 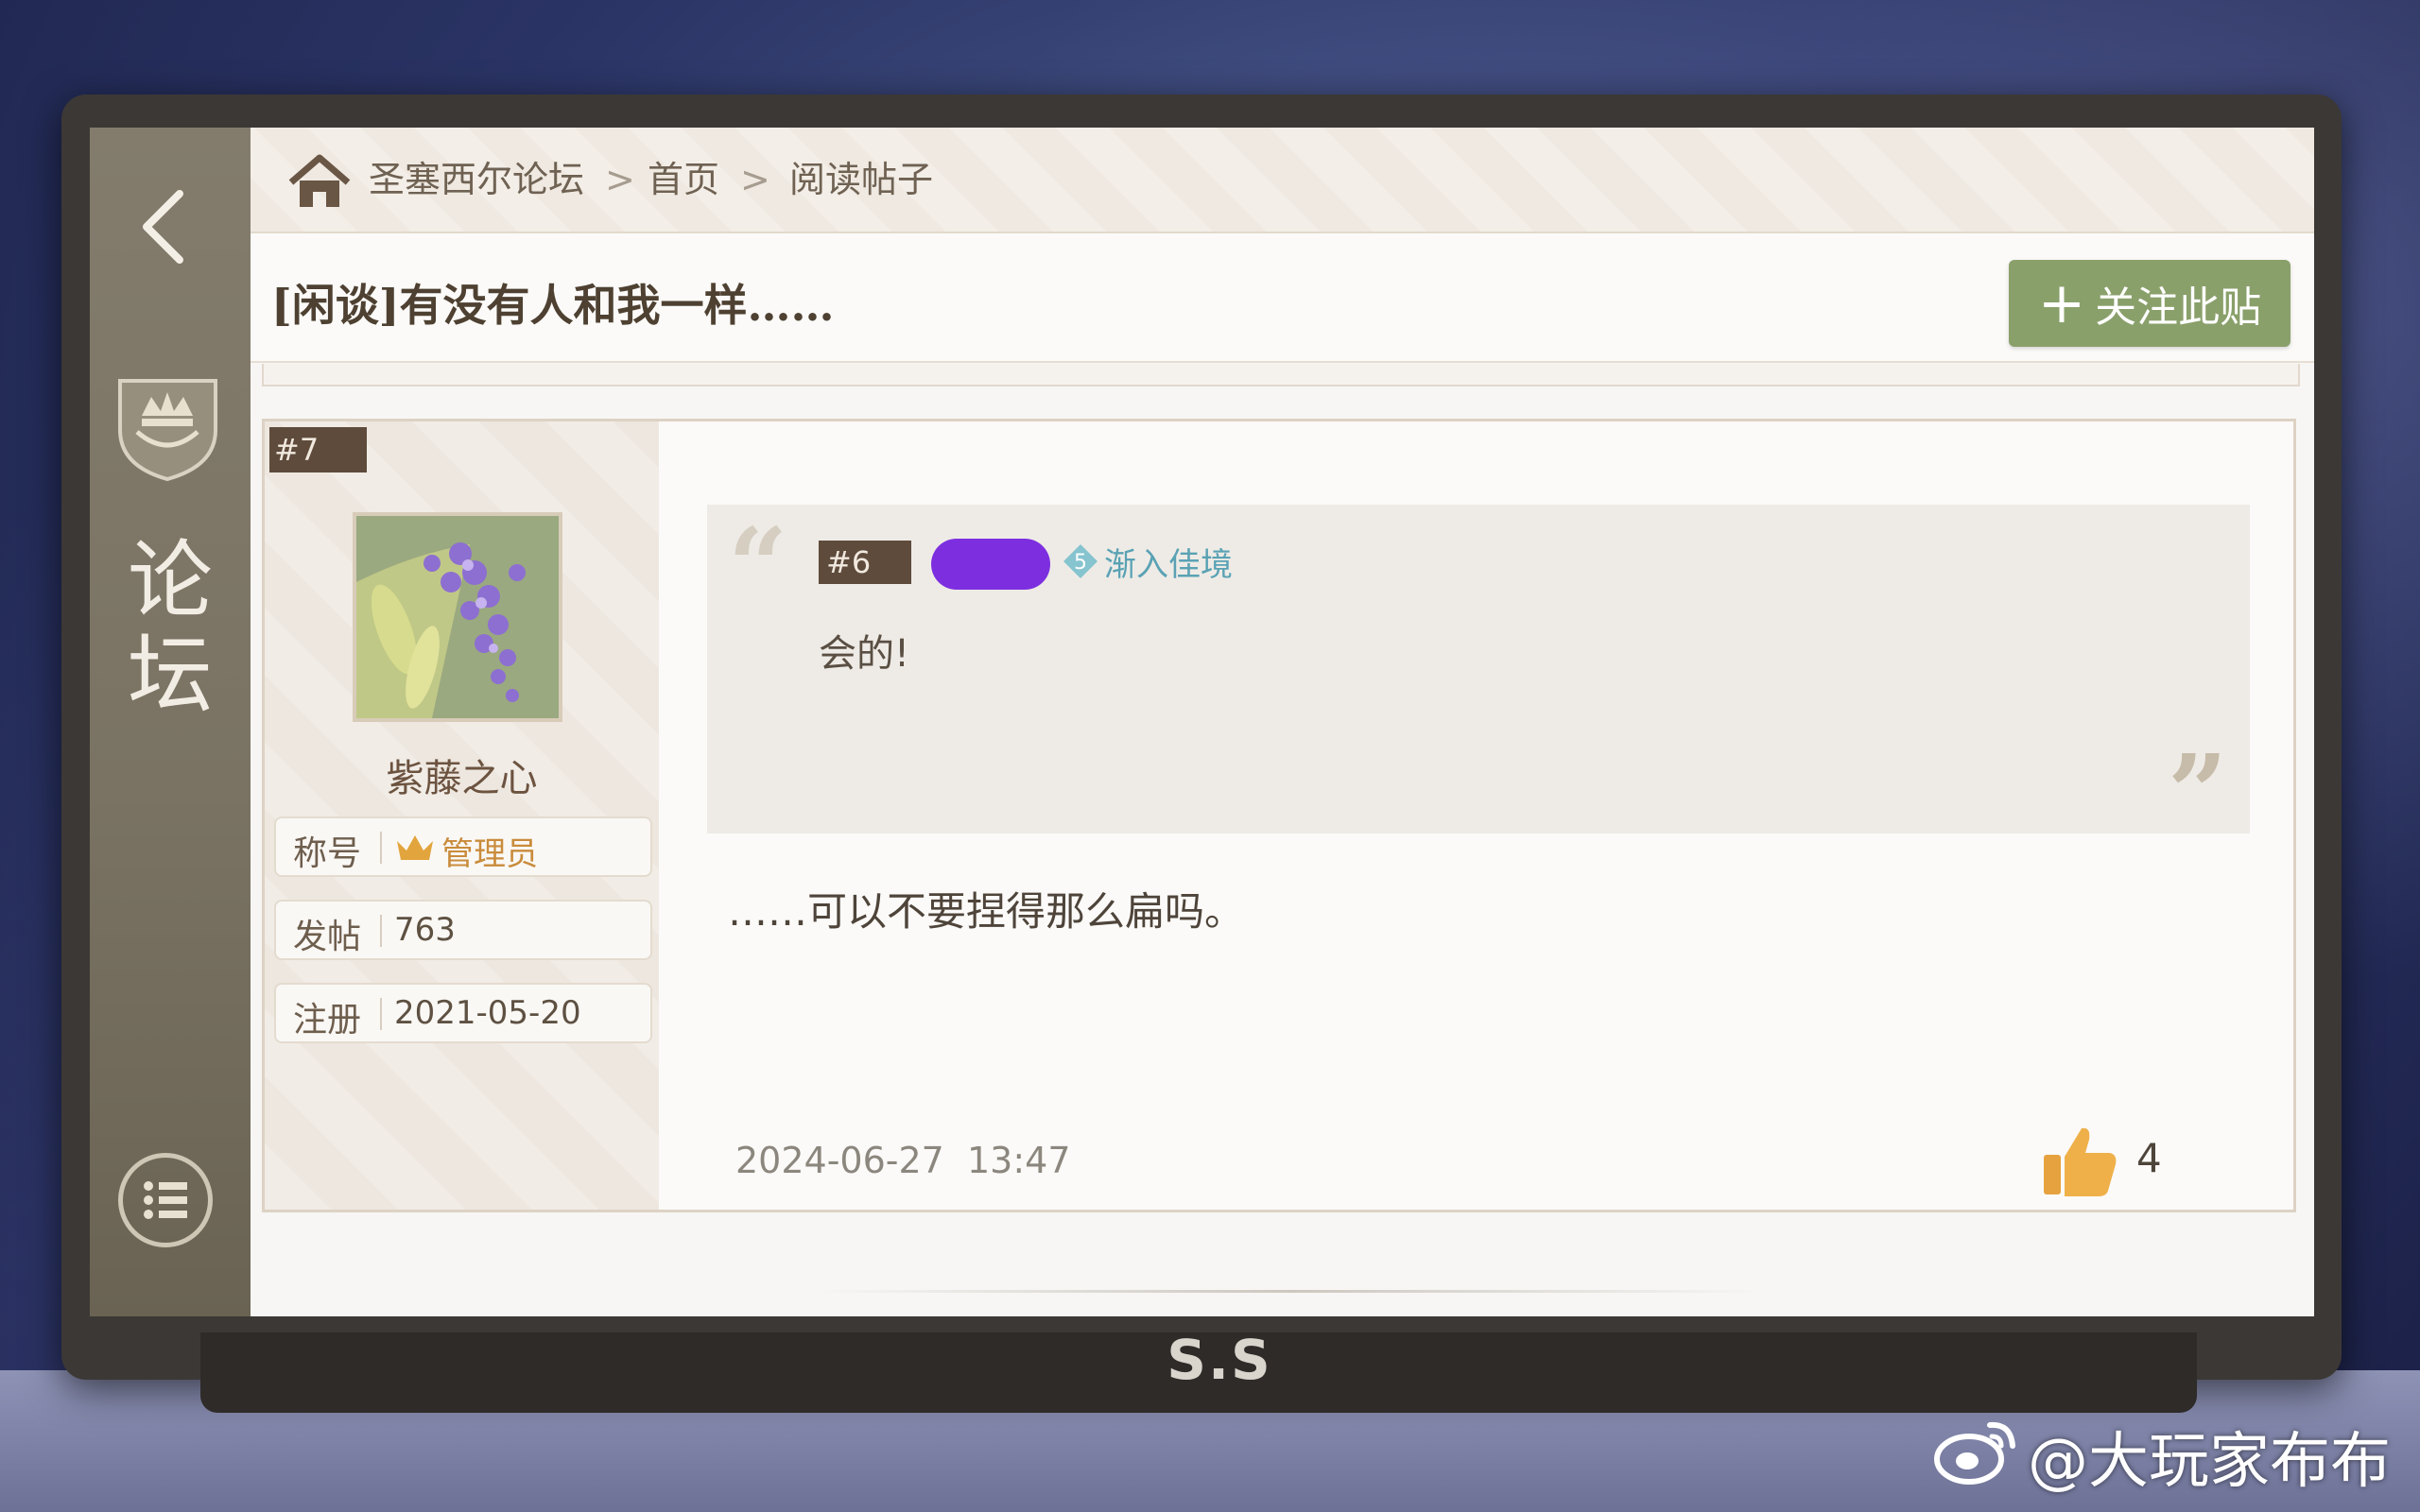 I want to click on info-value: 2021-05-20, so click(x=487, y=1013).